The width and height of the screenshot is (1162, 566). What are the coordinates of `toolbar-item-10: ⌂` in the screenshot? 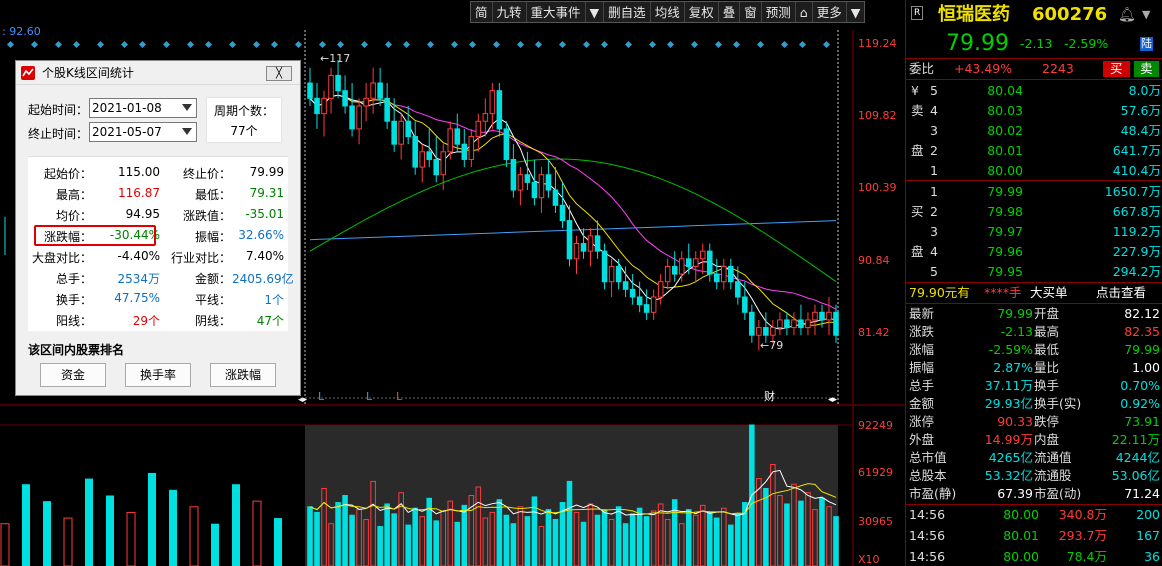 It's located at (804, 12).